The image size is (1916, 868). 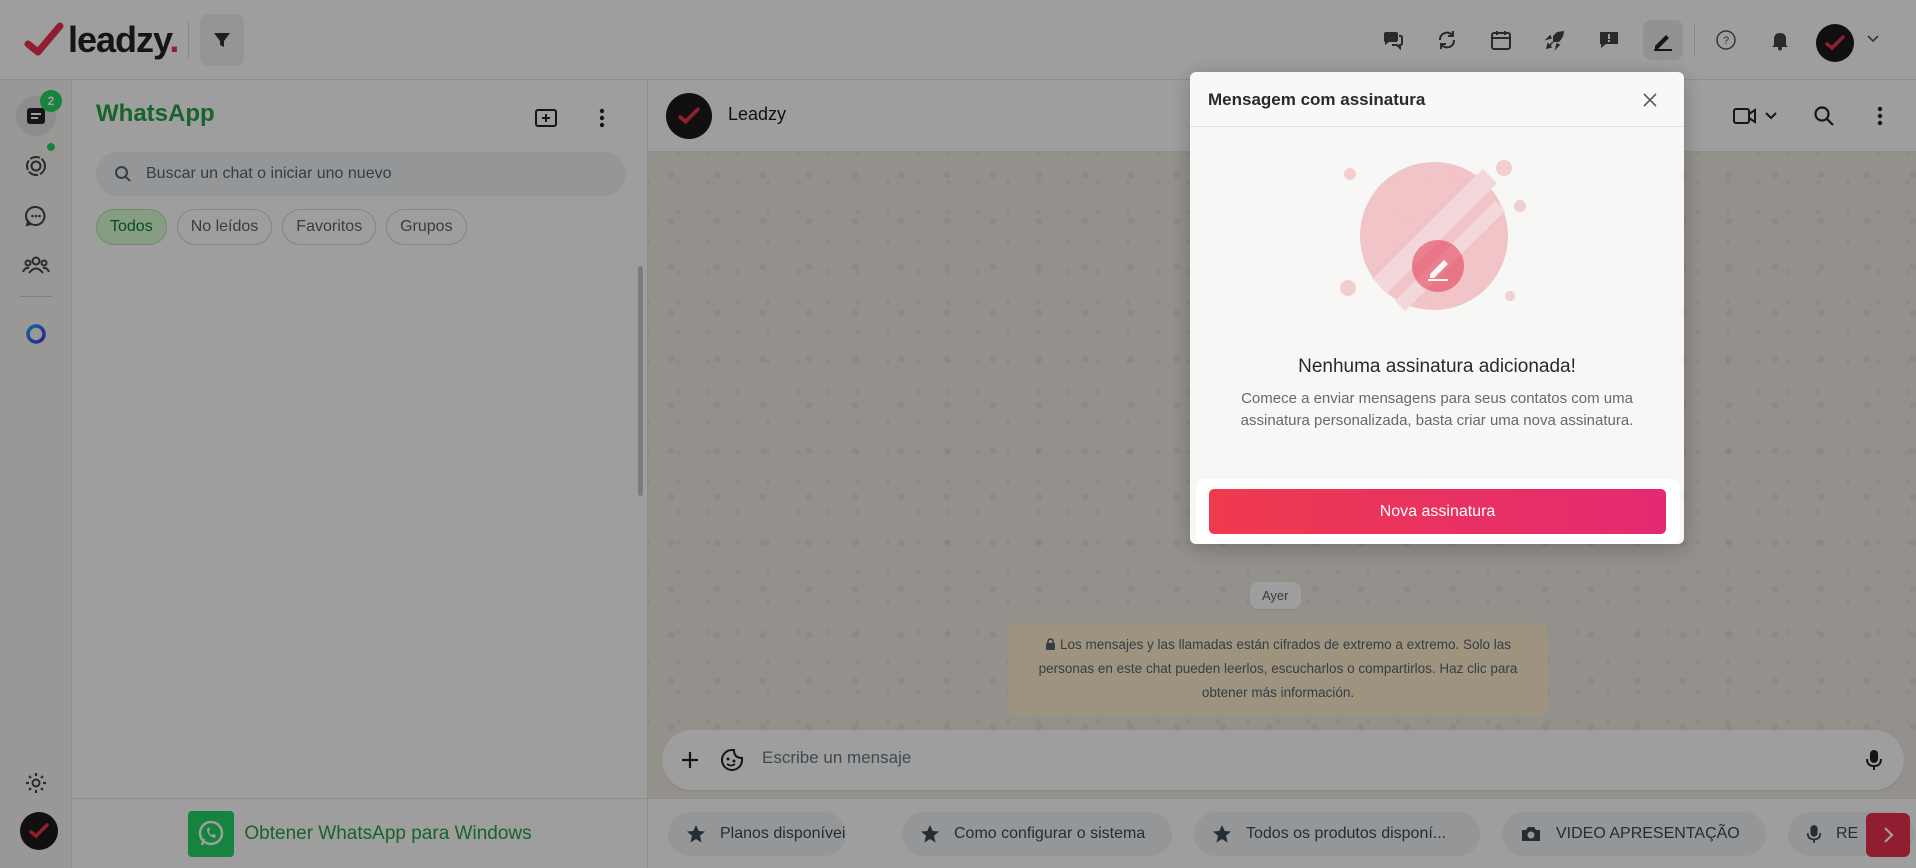 I want to click on modal-title: Mensagem com assinatura, so click(x=1317, y=99).